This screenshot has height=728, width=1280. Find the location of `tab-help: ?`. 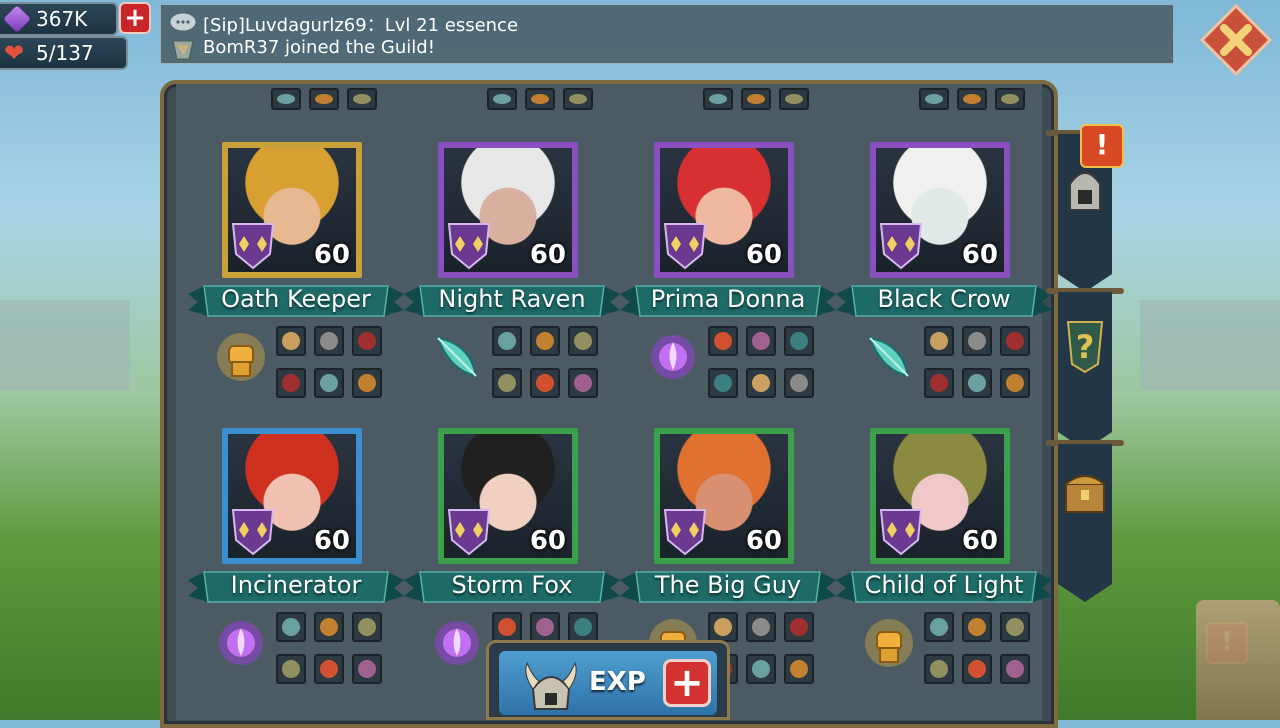

tab-help: ? is located at coordinates (1085, 371).